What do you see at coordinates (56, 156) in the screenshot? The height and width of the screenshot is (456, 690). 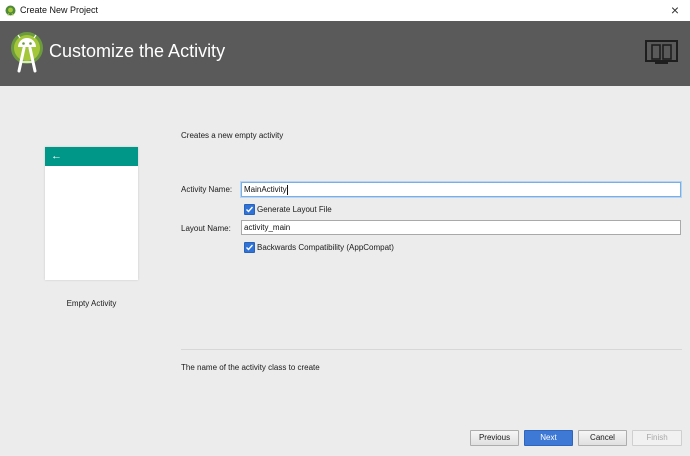 I see `back-arrow-icon: ←` at bounding box center [56, 156].